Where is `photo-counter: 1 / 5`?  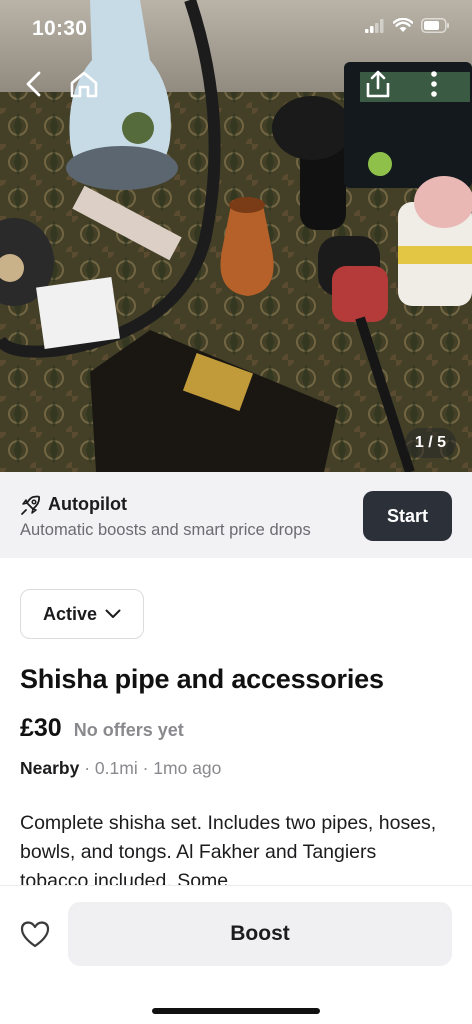
photo-counter: 1 / 5 is located at coordinates (430, 443).